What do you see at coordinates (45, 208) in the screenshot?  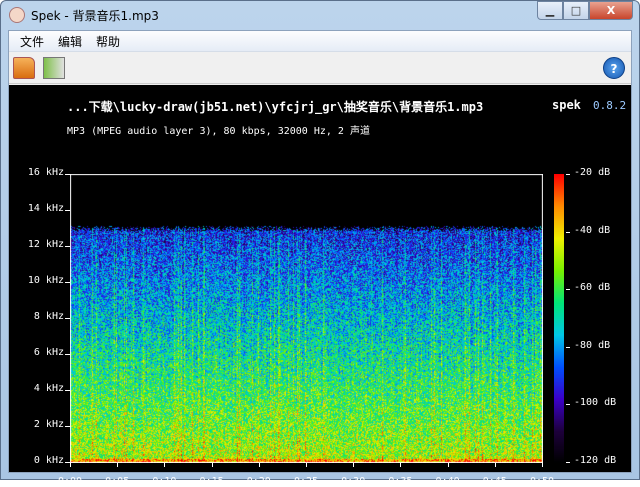 I see `freq-tick-label: 14 kHz` at bounding box center [45, 208].